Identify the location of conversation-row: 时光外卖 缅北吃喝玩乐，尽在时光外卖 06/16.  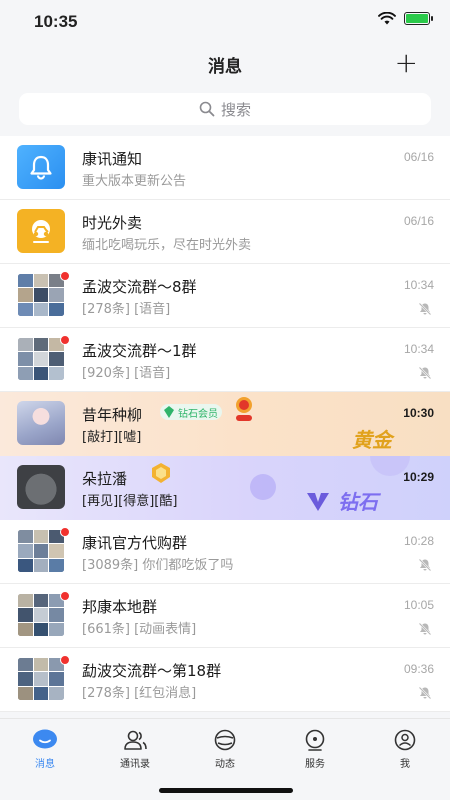
(225, 232).